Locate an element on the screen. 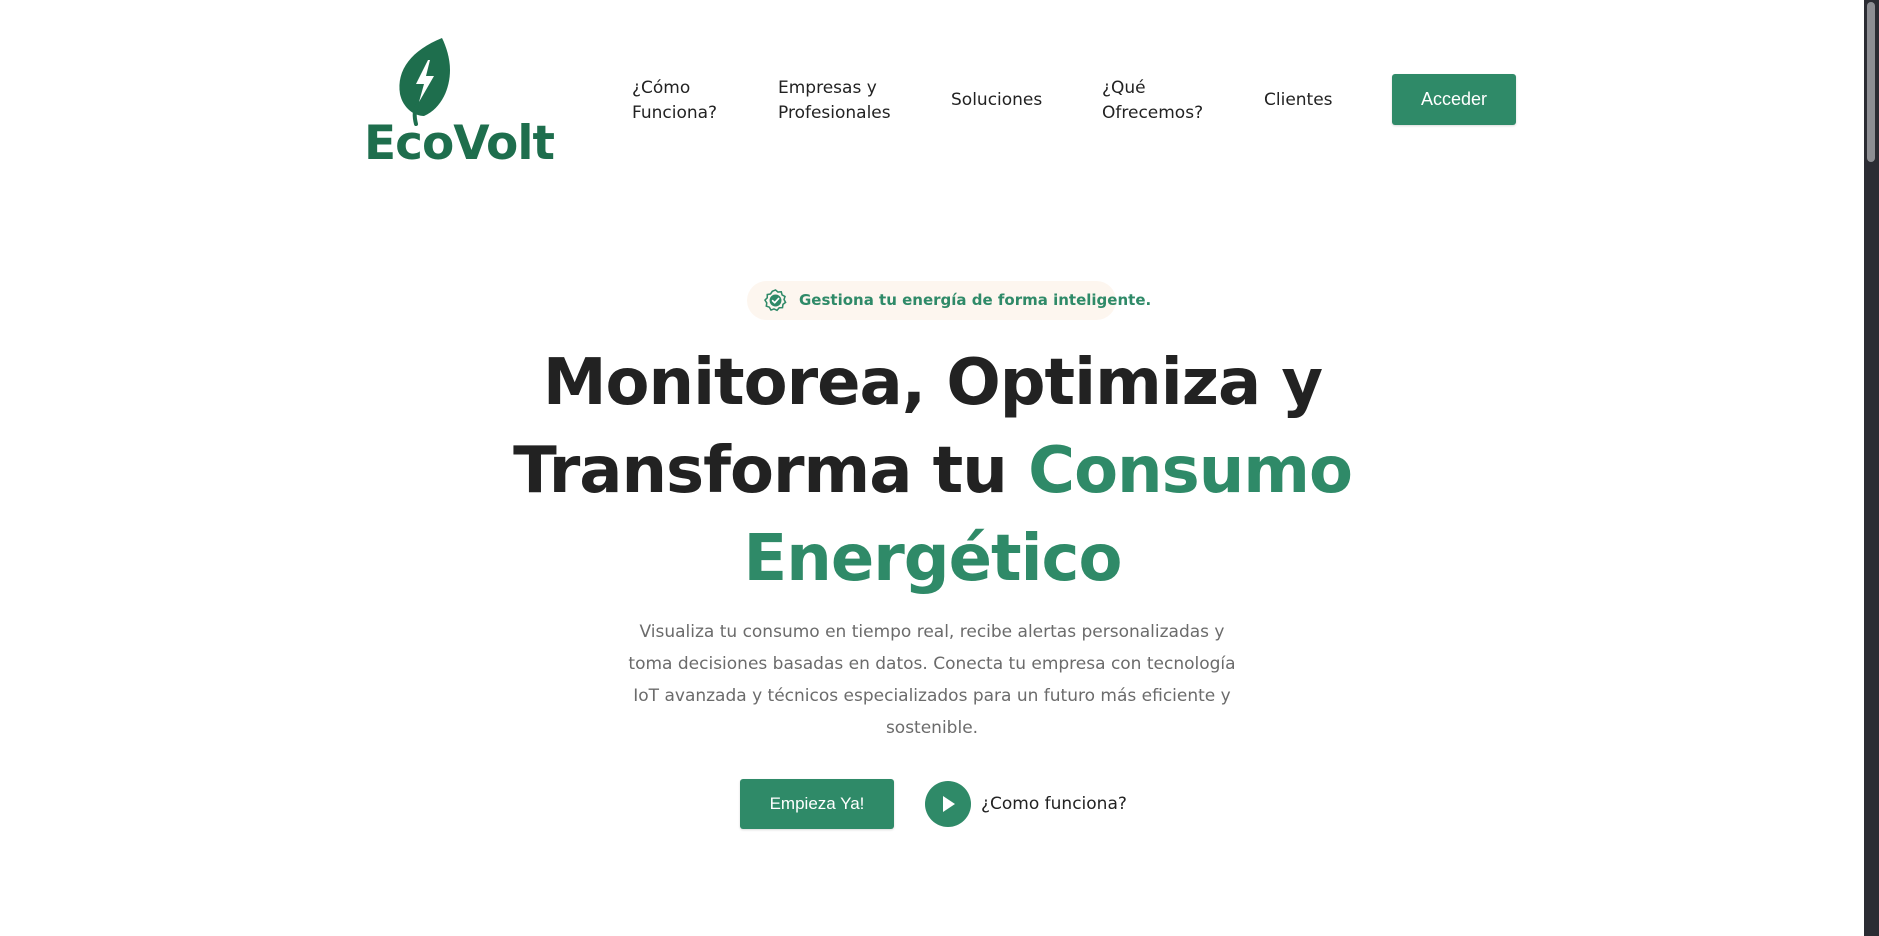 The image size is (1879, 936). nav-empresas-profesionales: Empresas y Profesionales is located at coordinates (848, 101).